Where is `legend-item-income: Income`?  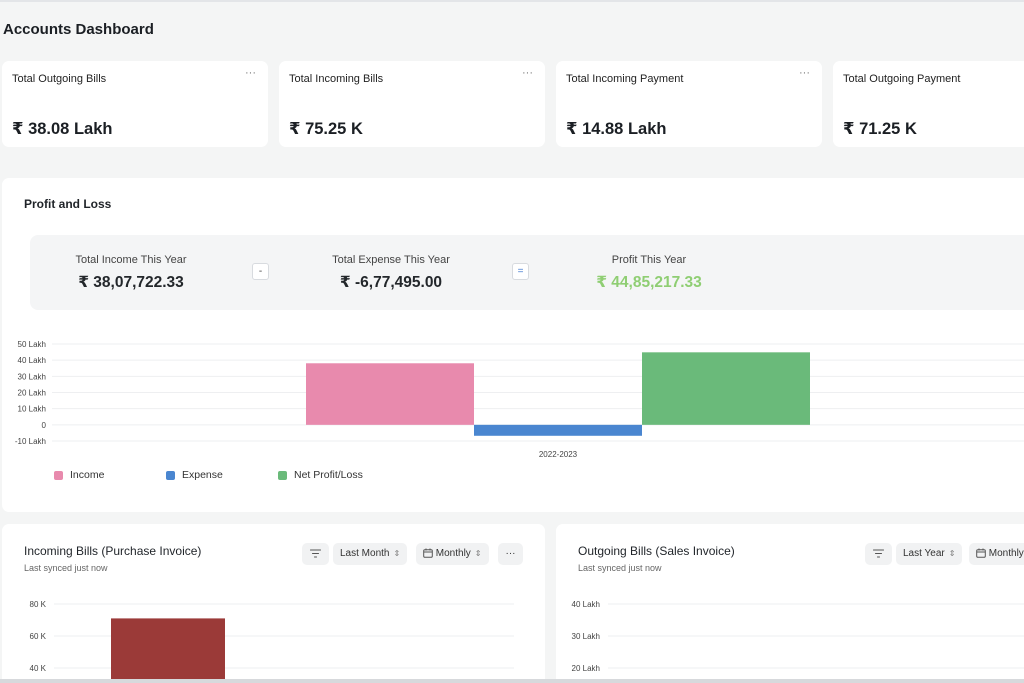
legend-item-income: Income is located at coordinates (79, 475).